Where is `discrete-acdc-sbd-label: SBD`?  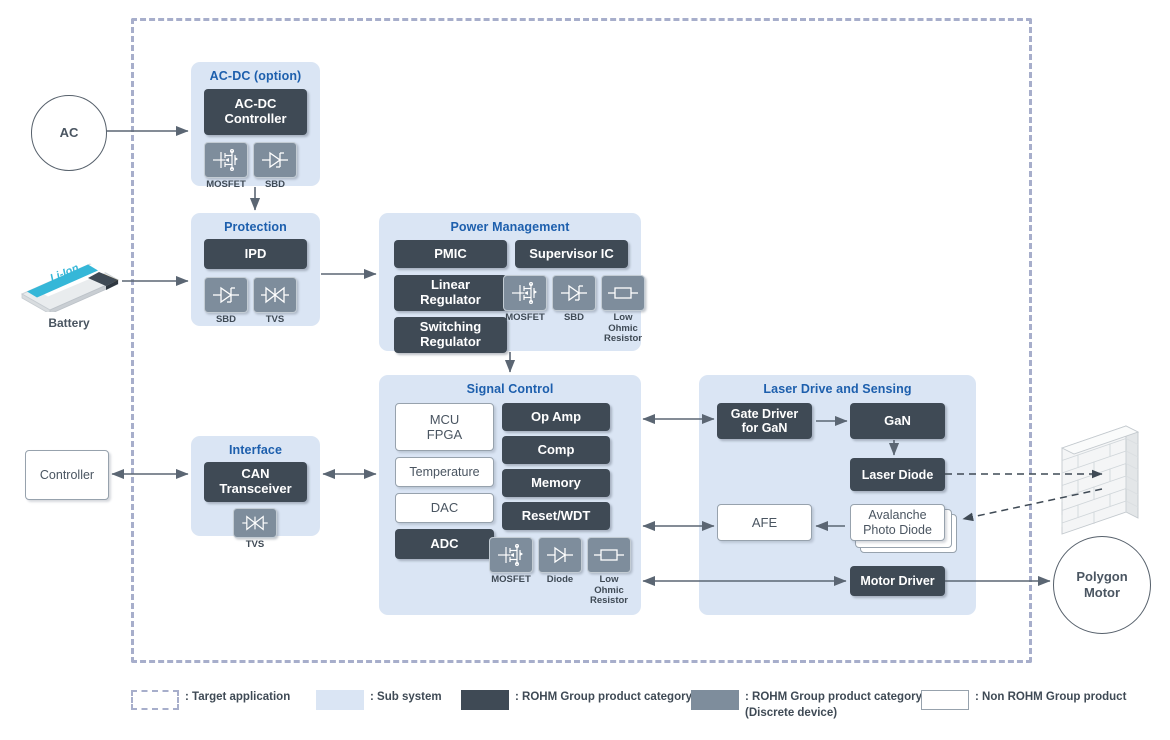 discrete-acdc-sbd-label: SBD is located at coordinates (275, 184).